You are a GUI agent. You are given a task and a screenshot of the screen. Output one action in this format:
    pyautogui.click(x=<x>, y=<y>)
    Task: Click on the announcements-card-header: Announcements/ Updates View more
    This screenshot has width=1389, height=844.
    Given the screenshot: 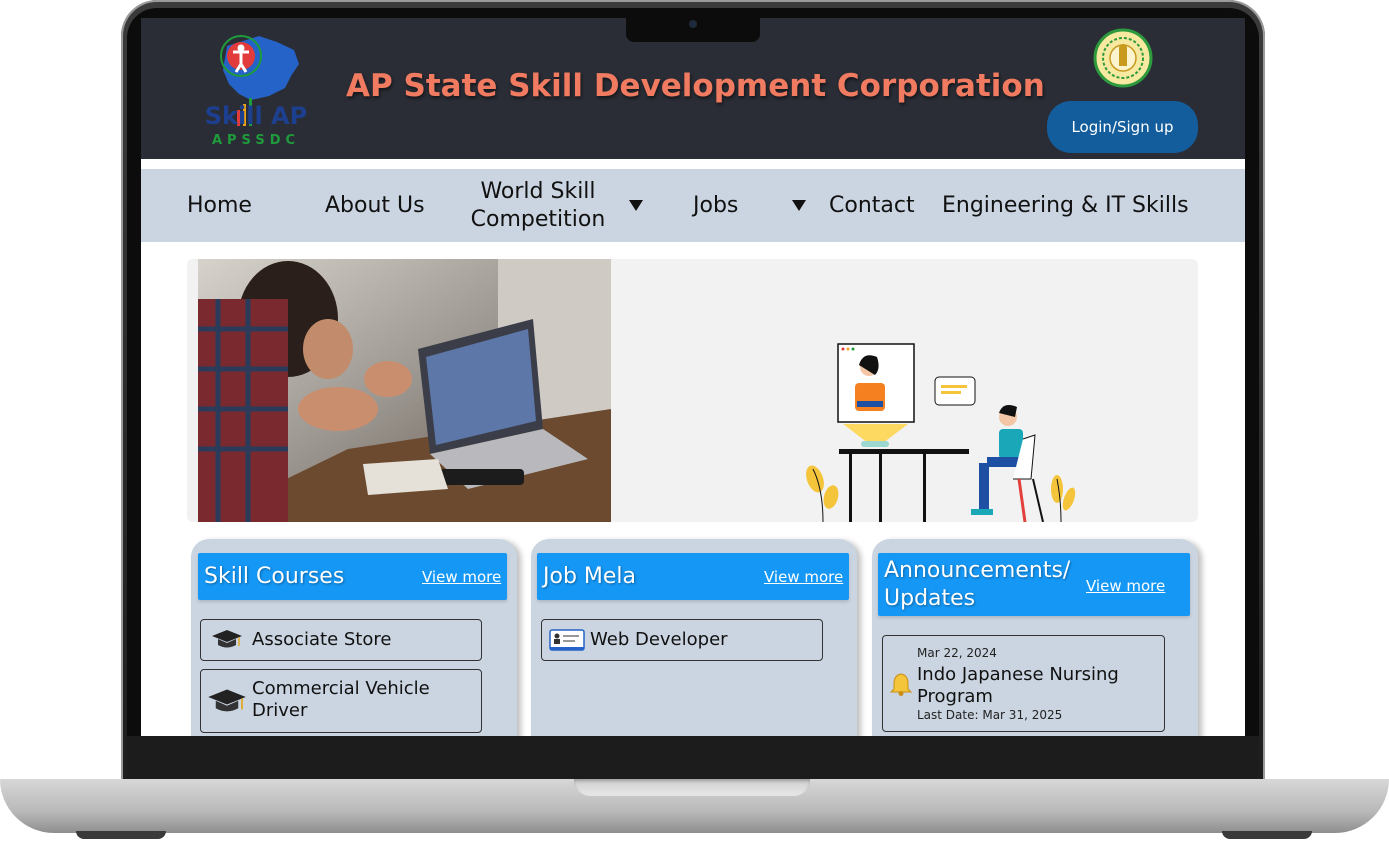 What is the action you would take?
    pyautogui.click(x=1034, y=584)
    